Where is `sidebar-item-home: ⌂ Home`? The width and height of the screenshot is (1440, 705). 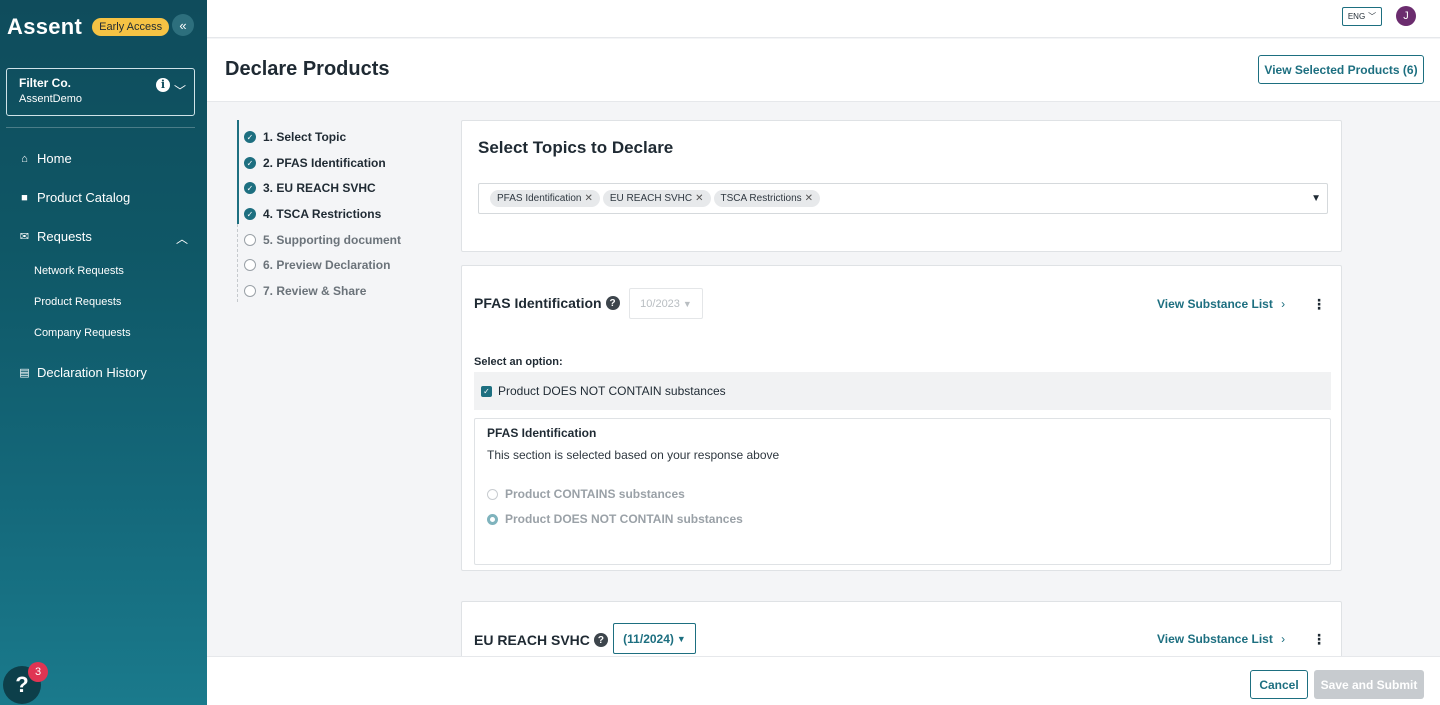
sidebar-item-home: ⌂ Home is located at coordinates (45, 158).